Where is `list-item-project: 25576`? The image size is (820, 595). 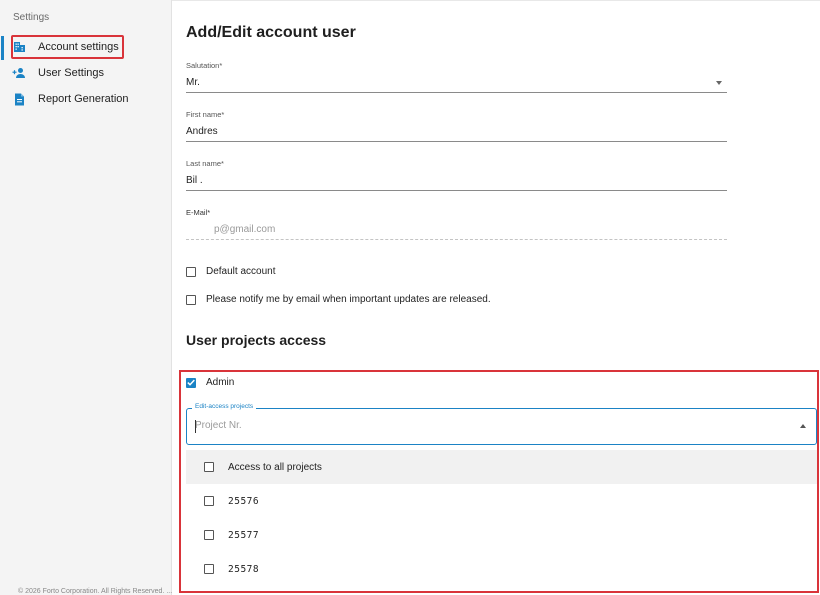 list-item-project: 25576 is located at coordinates (501, 501).